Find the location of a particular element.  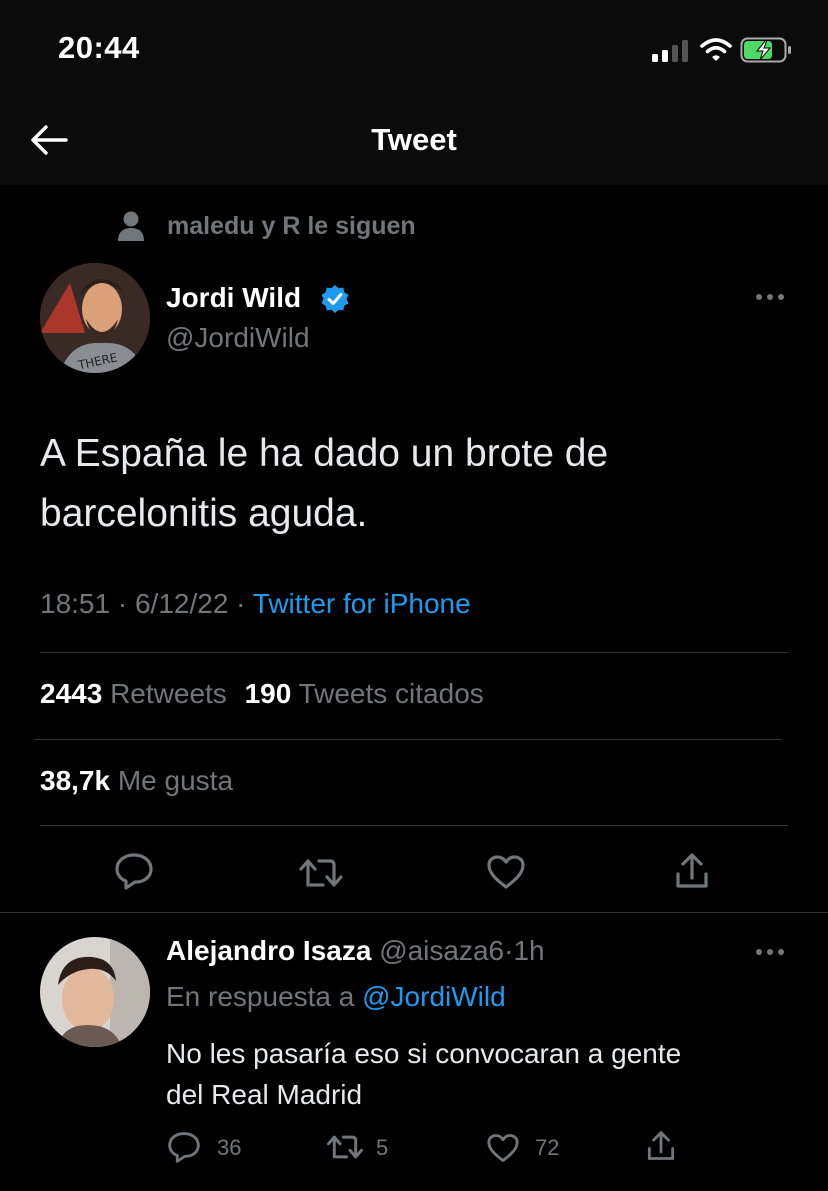

like-count: 72 is located at coordinates (547, 1147).